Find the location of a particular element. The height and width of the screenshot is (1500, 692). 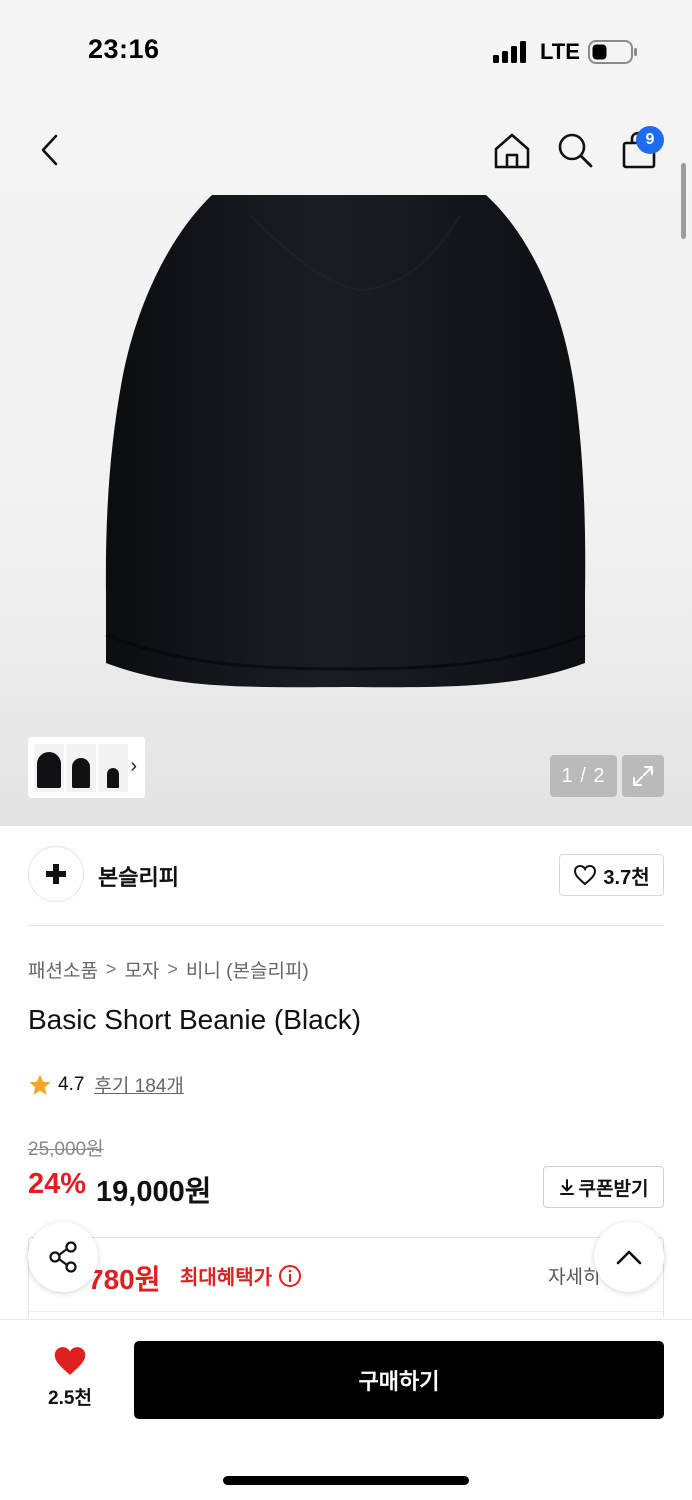

wish-button: 2.5천 is located at coordinates (70, 1380).